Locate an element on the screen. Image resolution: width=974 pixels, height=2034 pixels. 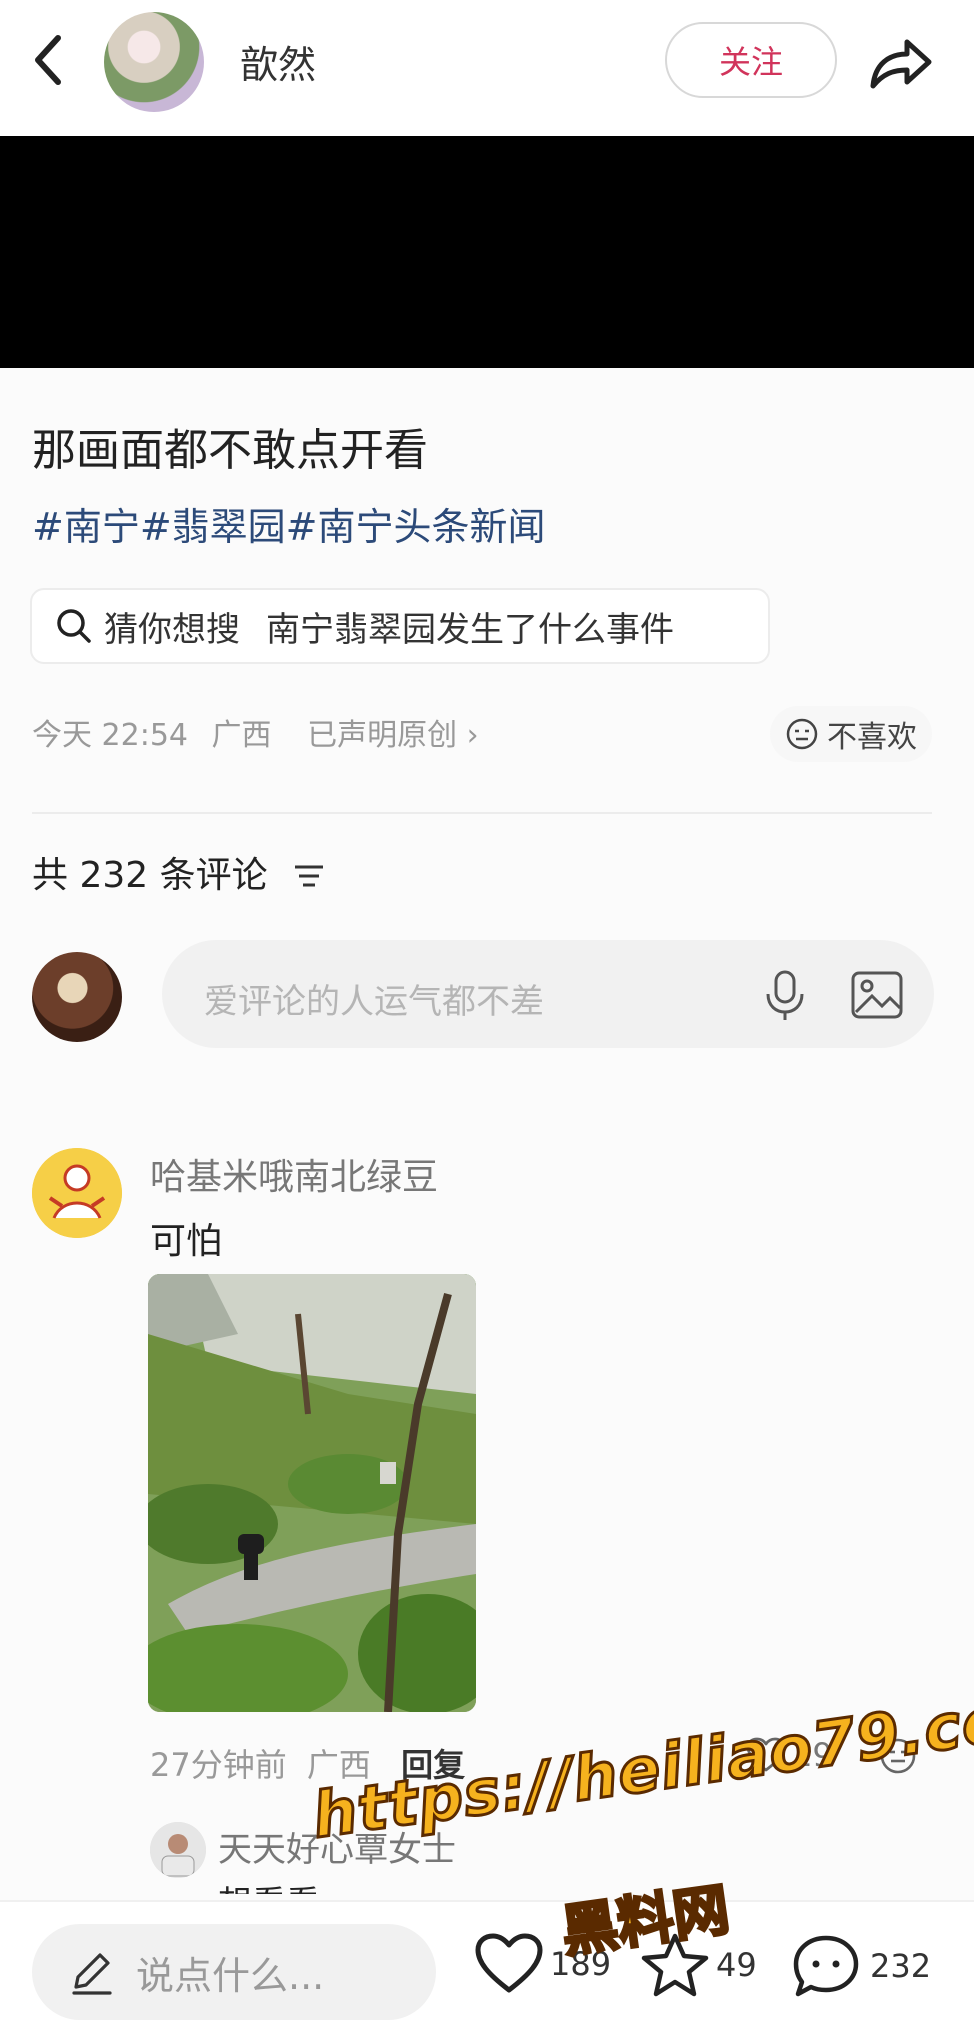
search-suggestion: 猜你想搜 南宁翡翠园发生了什么事件 is located at coordinates (400, 626).